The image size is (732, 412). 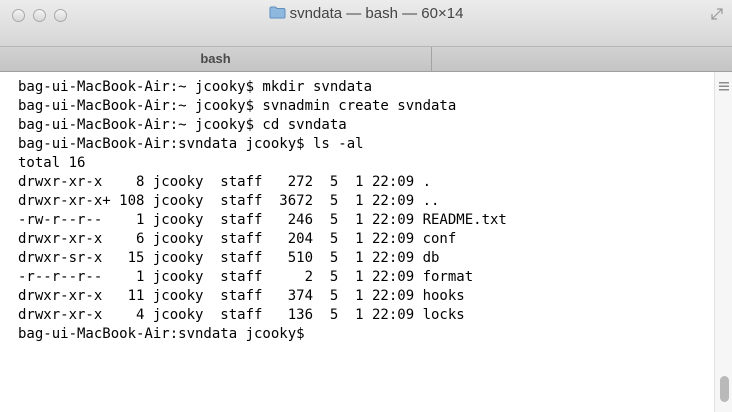 I want to click on tab-bash: bash, so click(x=216, y=59).